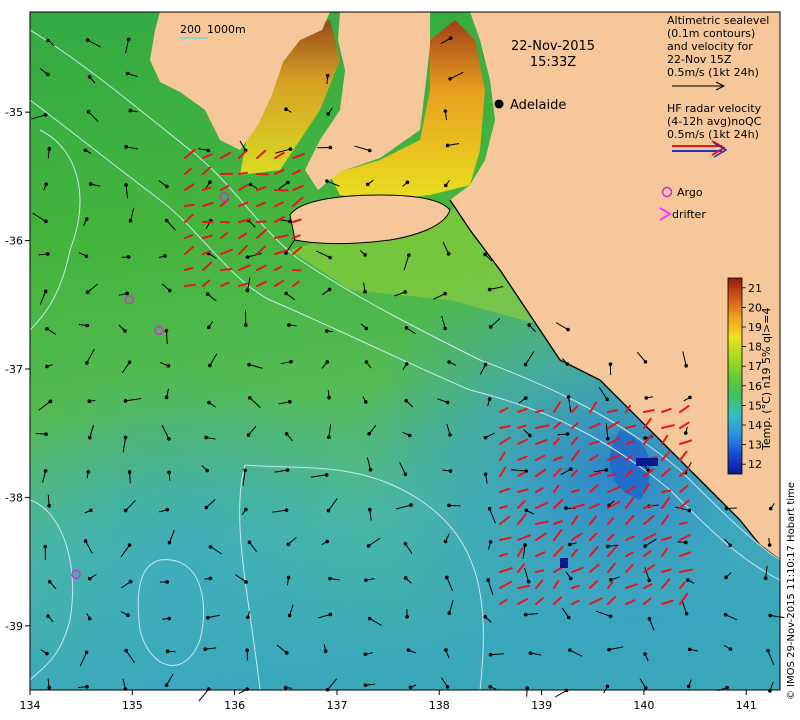 The image size is (800, 720). Describe the element at coordinates (499, 104) in the screenshot. I see `adelaide-marker` at that location.